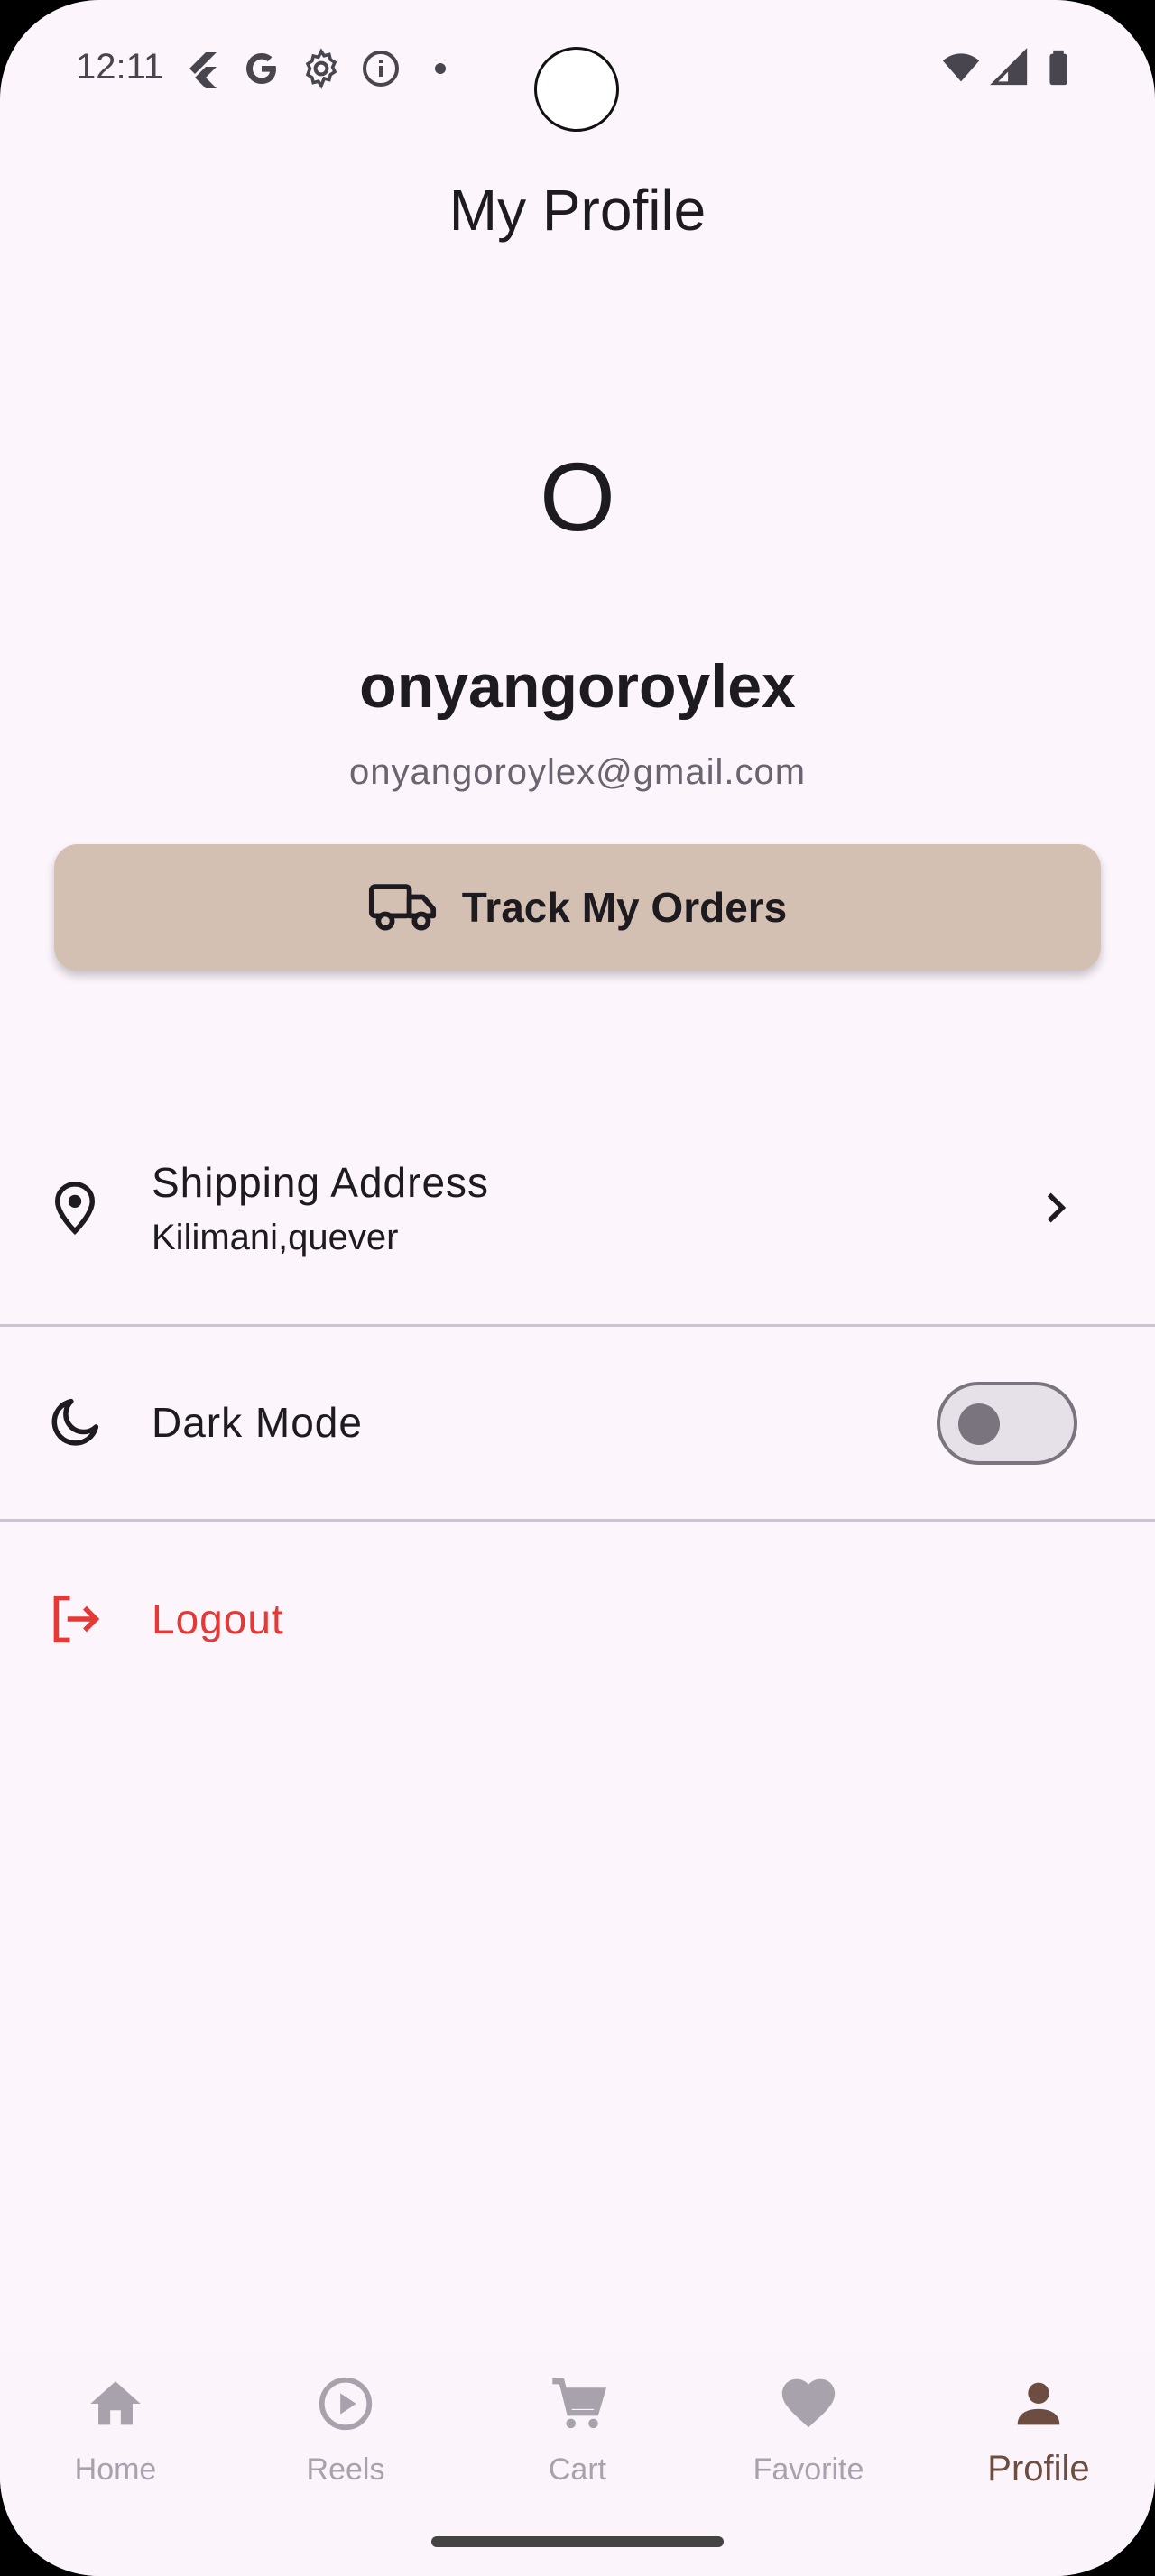  Describe the element at coordinates (120, 67) in the screenshot. I see `status-time: 12:11` at that location.